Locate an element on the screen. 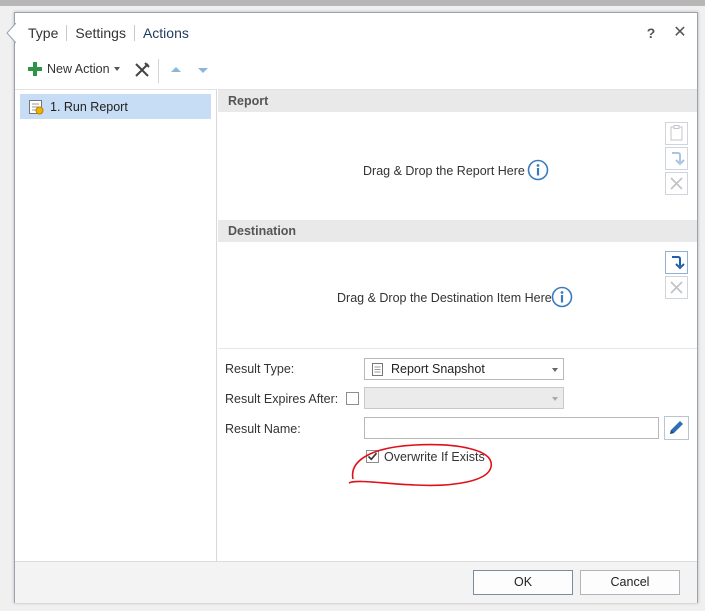 The width and height of the screenshot is (705, 611). tab-actions: Actions is located at coordinates (166, 33).